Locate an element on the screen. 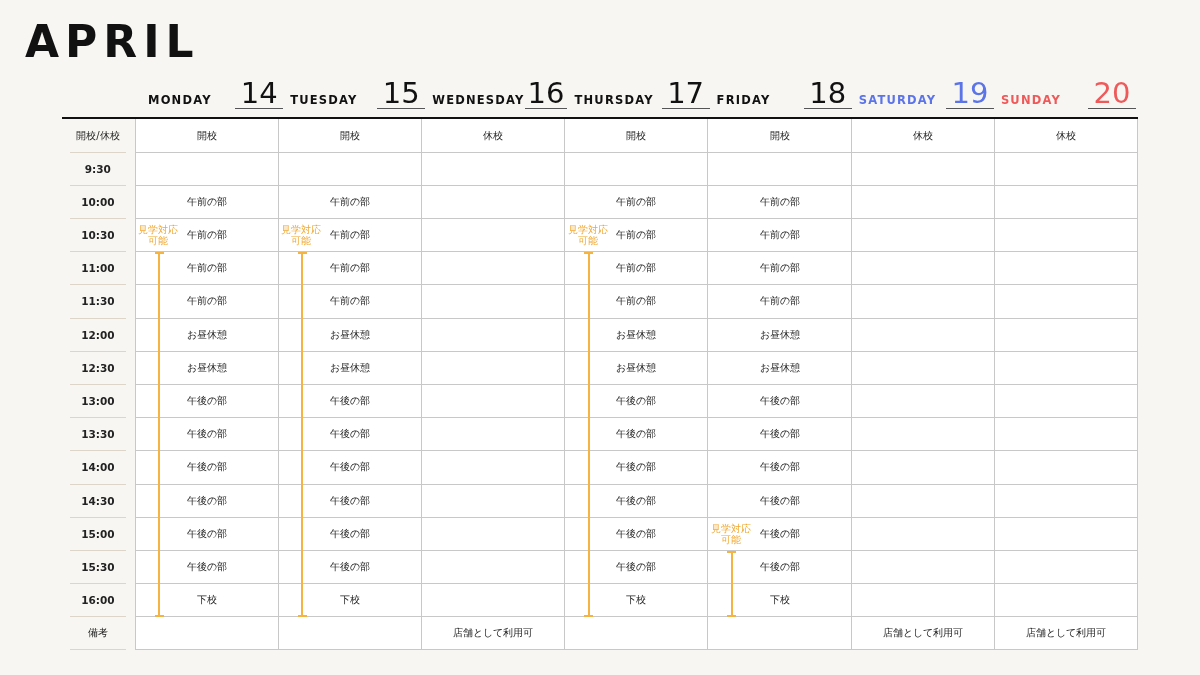 The height and width of the screenshot is (675, 1200). day-name: WEDNESDAY is located at coordinates (478, 100).